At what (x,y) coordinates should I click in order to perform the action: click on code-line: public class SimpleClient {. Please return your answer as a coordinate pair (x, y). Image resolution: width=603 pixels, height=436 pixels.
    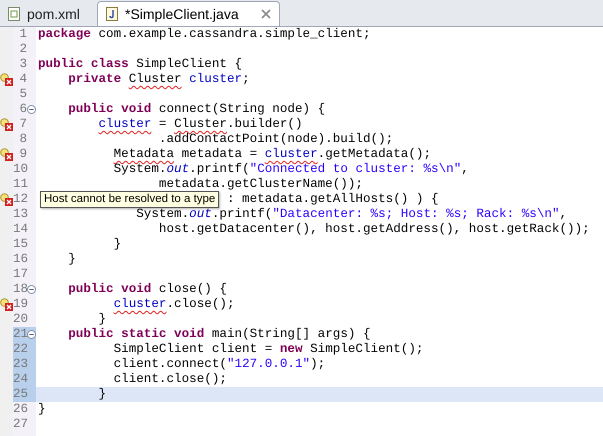
    Looking at the image, I should click on (140, 64).